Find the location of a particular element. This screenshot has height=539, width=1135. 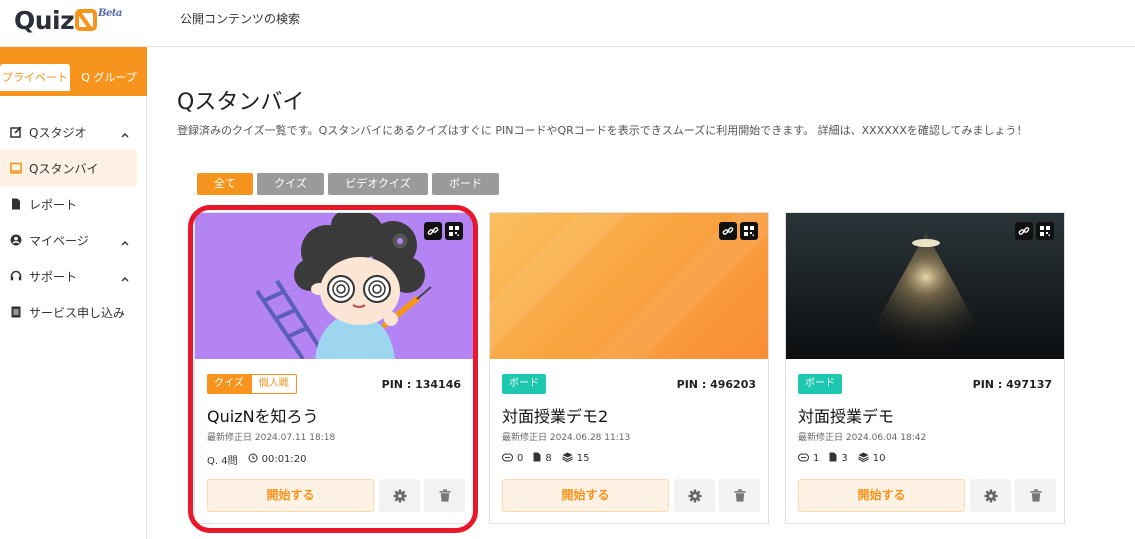

sidebar-item-label: サポート is located at coordinates (53, 276).